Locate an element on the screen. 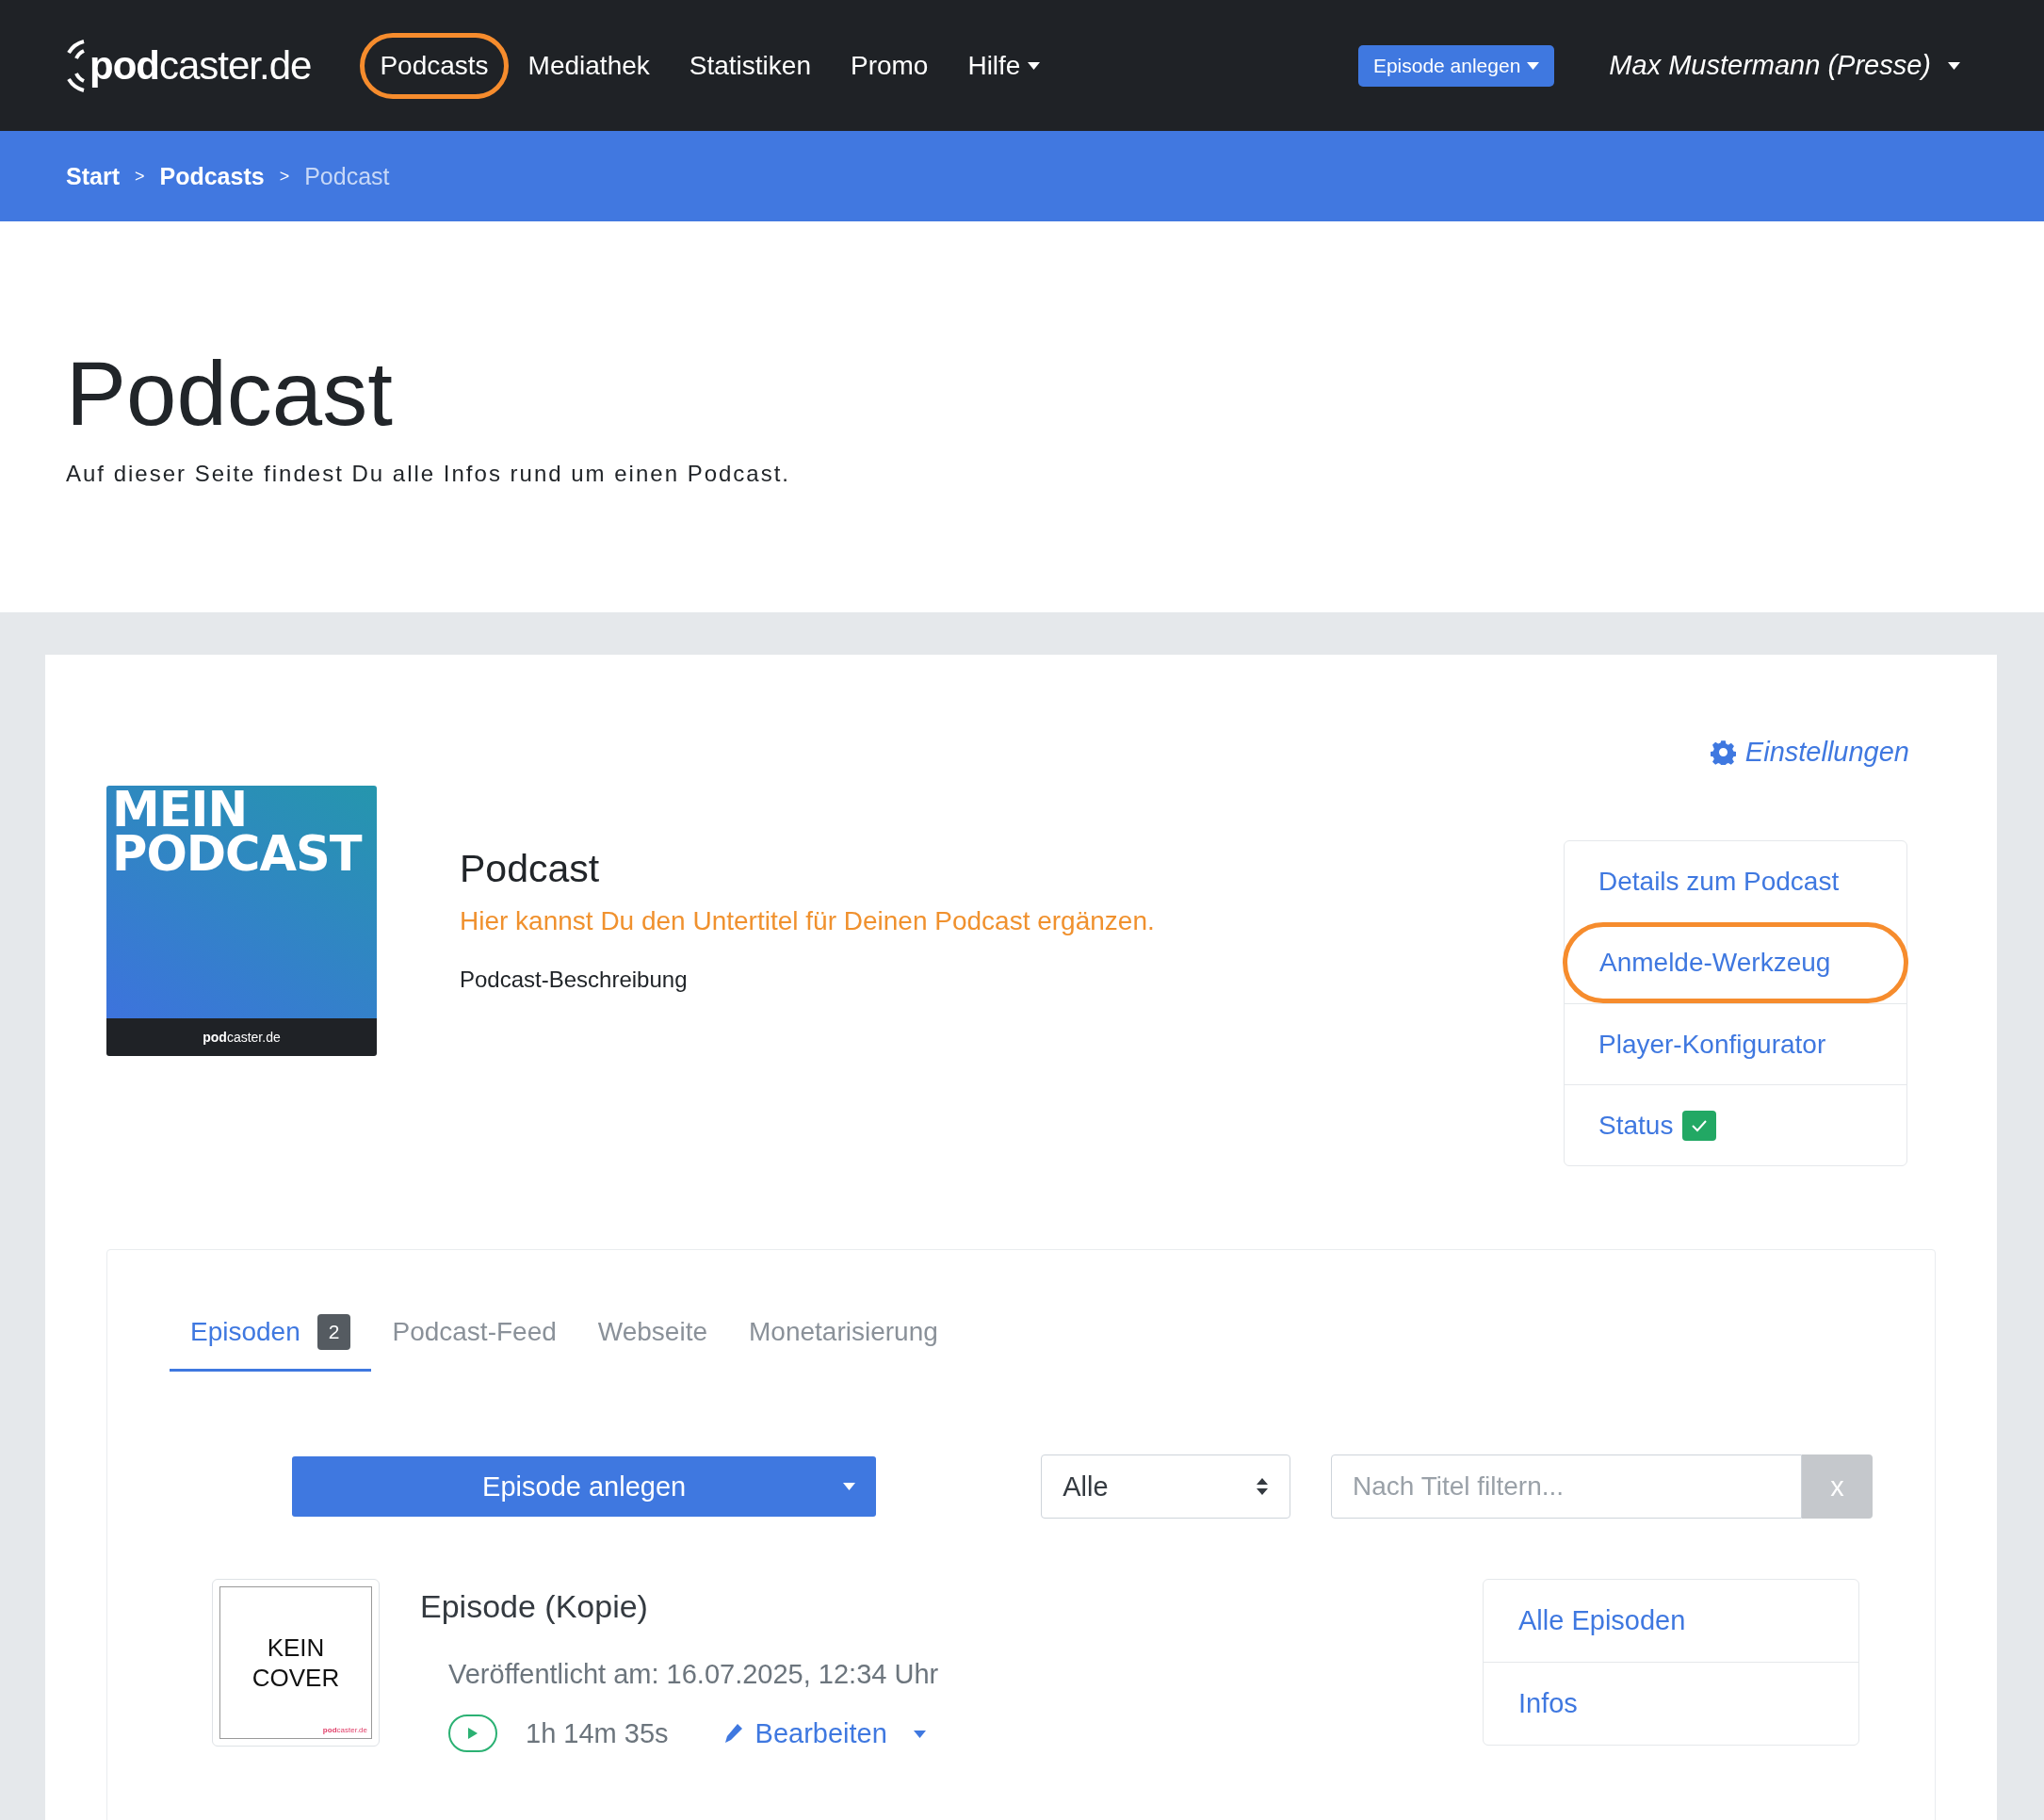  sound-waves-icon is located at coordinates (75, 65).